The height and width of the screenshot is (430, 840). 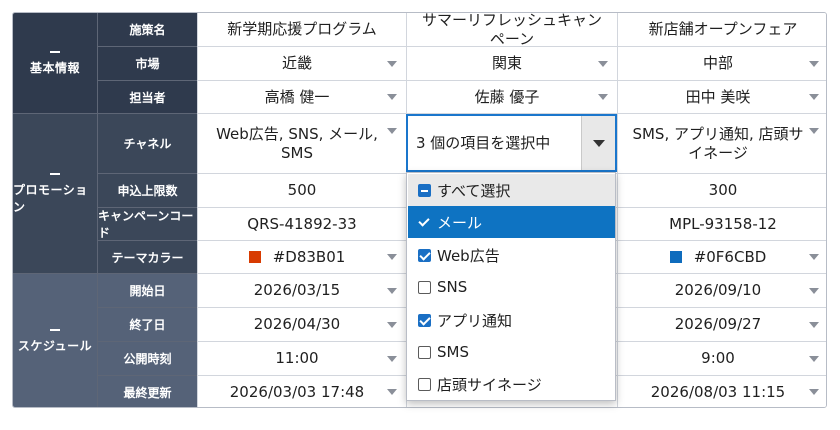 I want to click on cell-c3-end: 2026/09/27, so click(x=721, y=325).